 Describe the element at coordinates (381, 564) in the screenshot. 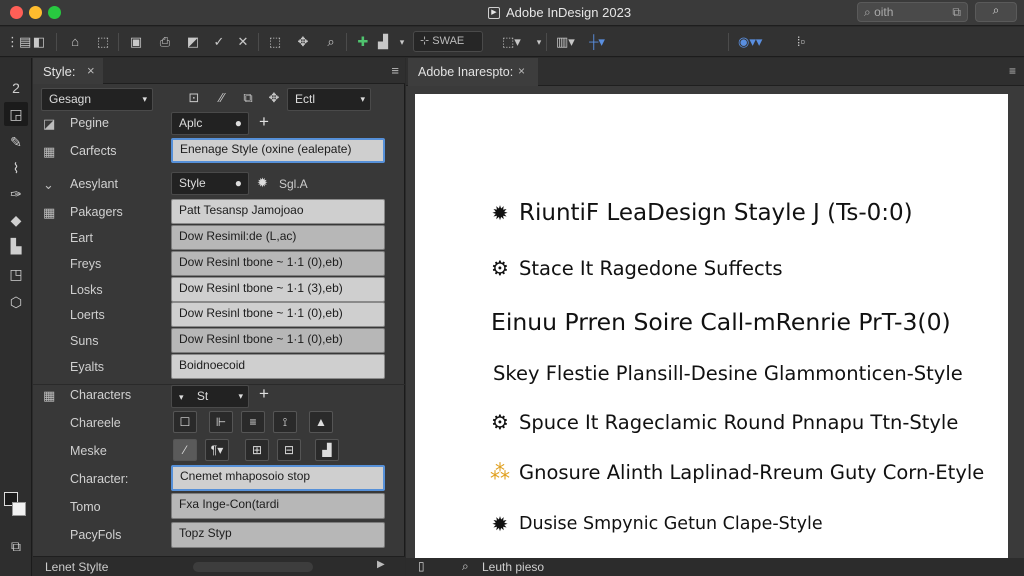

I see `chevron-right-icon: ▶` at that location.